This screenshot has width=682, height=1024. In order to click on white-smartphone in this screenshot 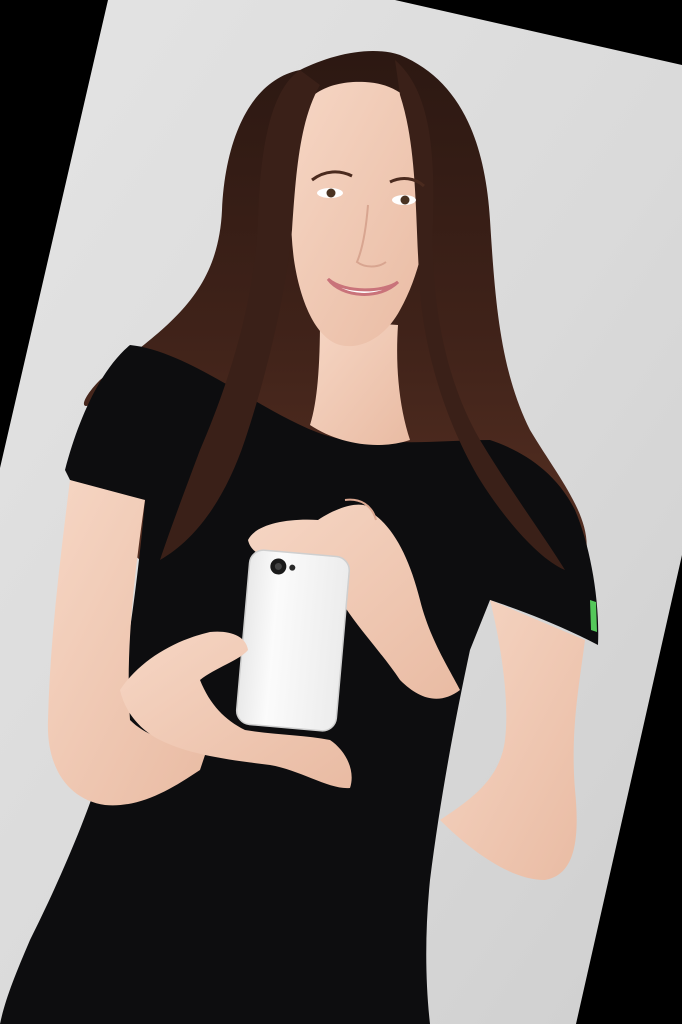, I will do `click(292, 640)`.